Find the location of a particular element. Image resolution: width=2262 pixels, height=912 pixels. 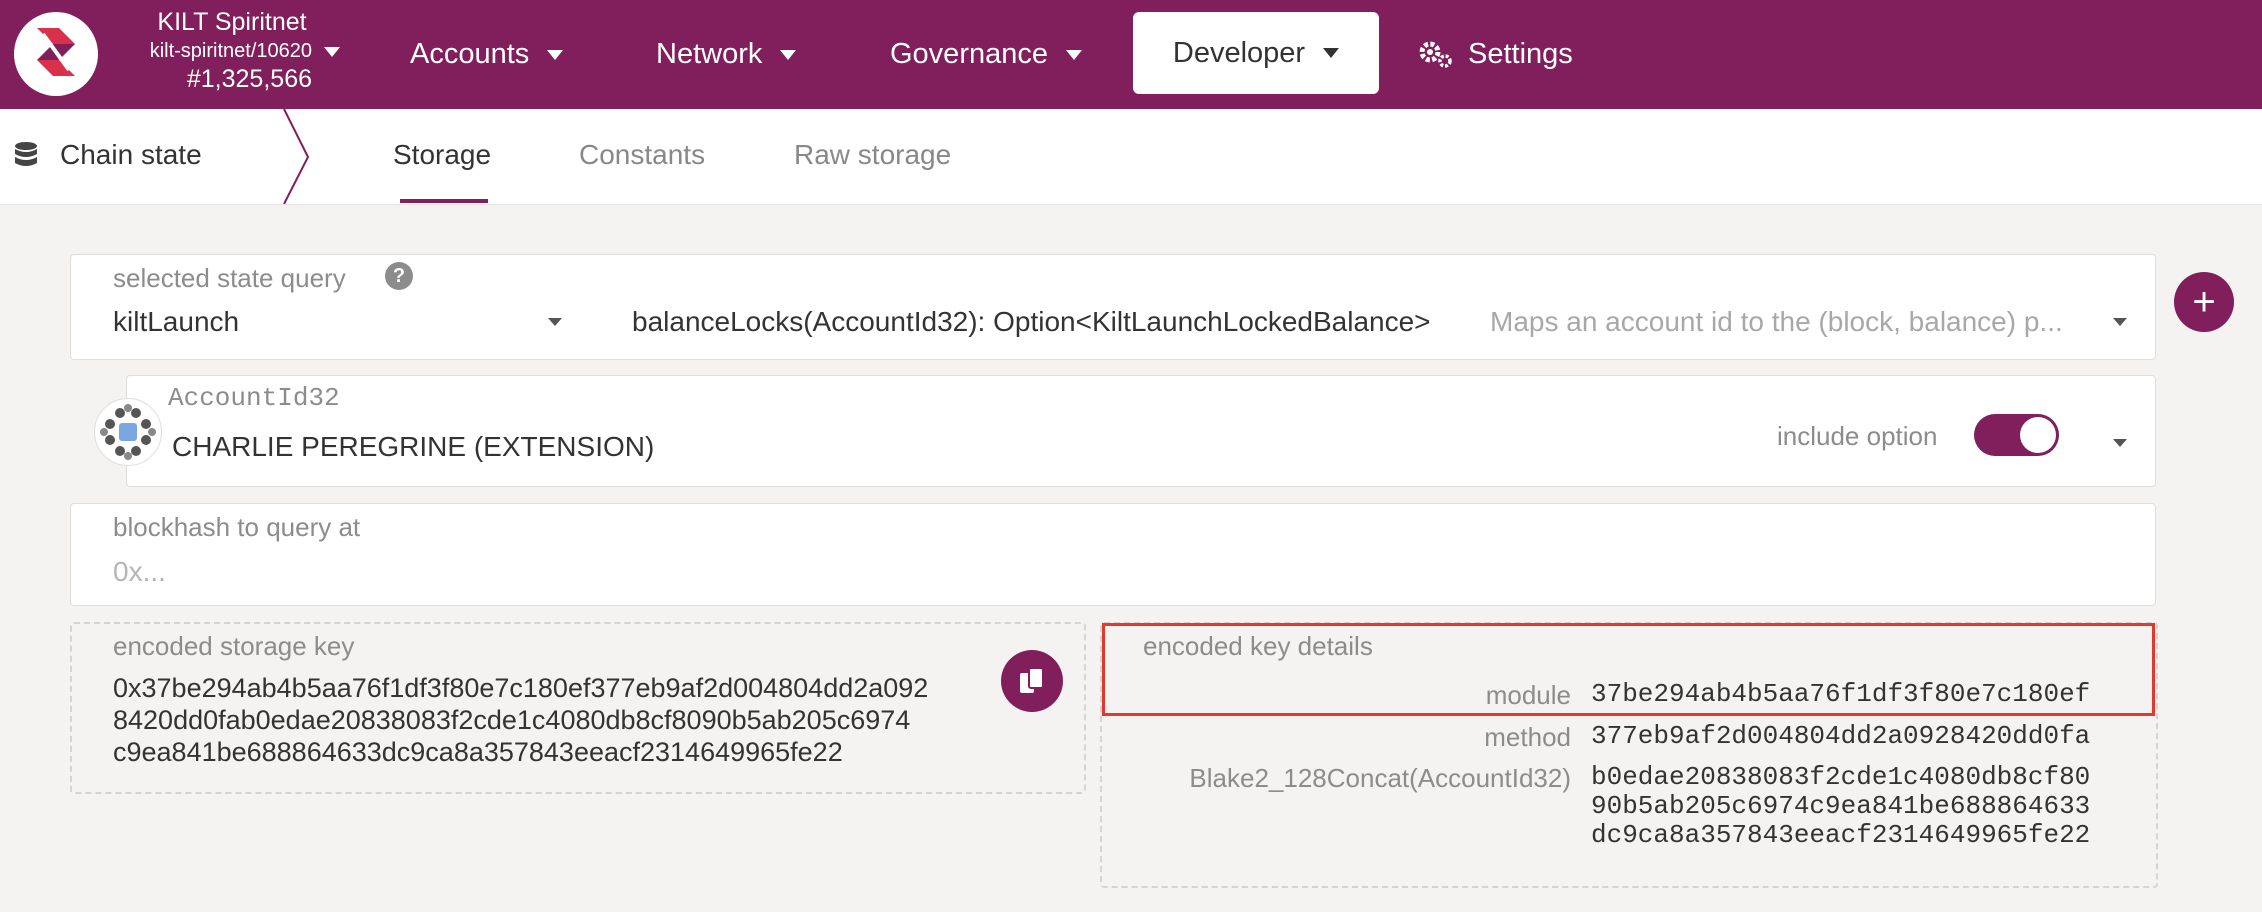

include-option-toggle is located at coordinates (2016, 435).